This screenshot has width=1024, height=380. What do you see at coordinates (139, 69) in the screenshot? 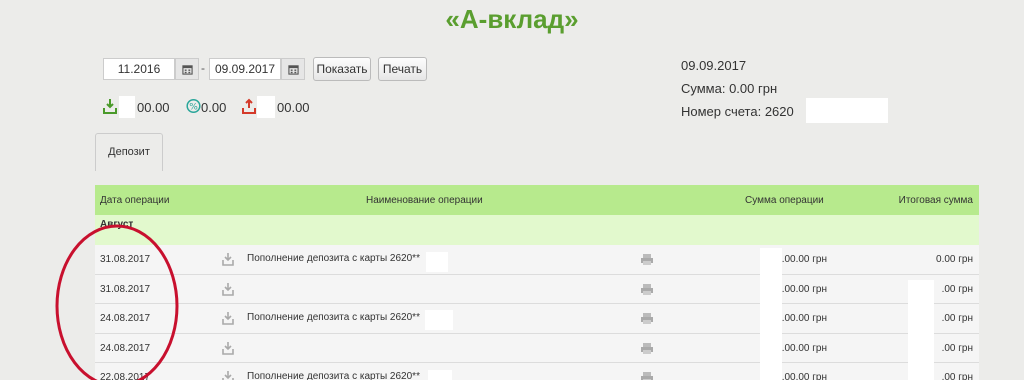
I see `date-from-input: 11.2016` at bounding box center [139, 69].